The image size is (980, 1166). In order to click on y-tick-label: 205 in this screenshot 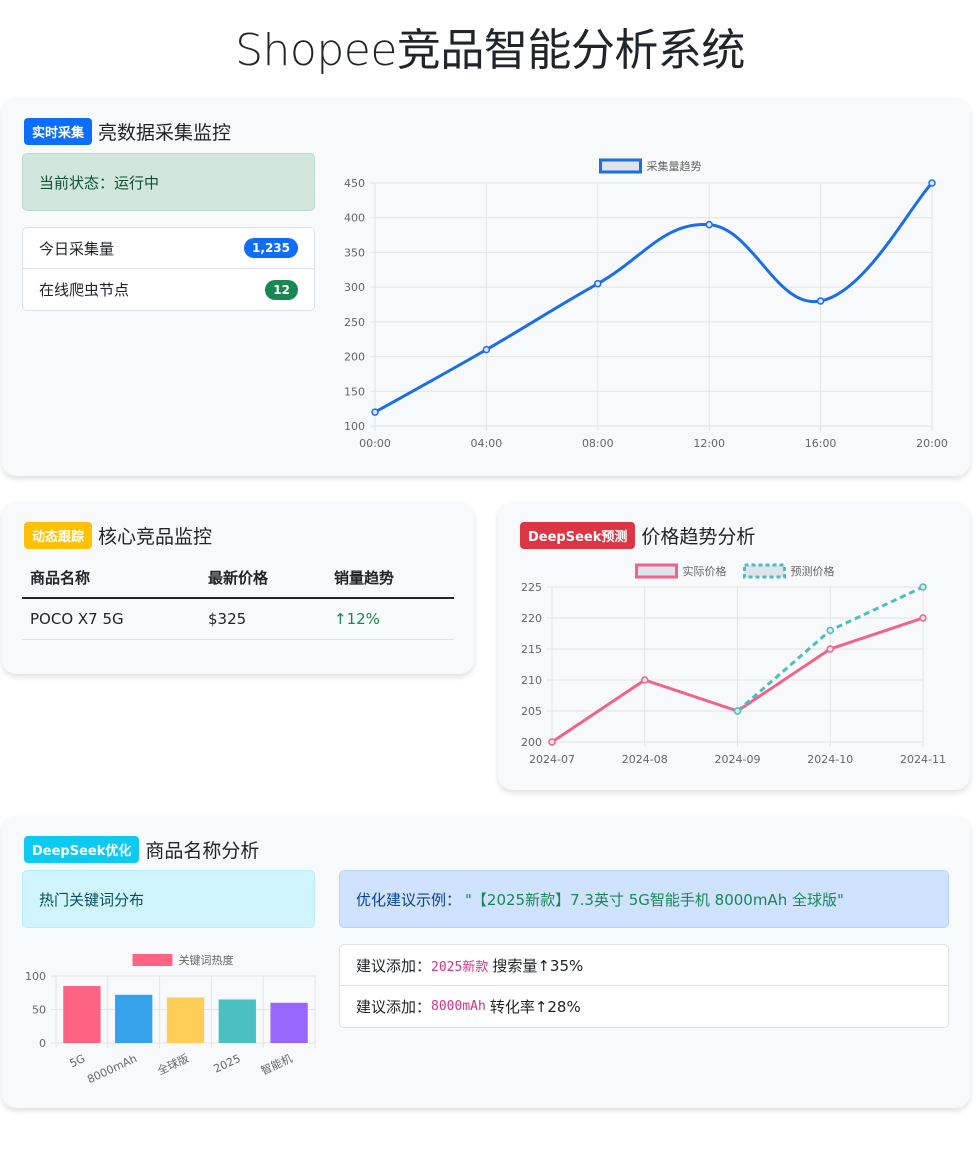, I will do `click(531, 711)`.